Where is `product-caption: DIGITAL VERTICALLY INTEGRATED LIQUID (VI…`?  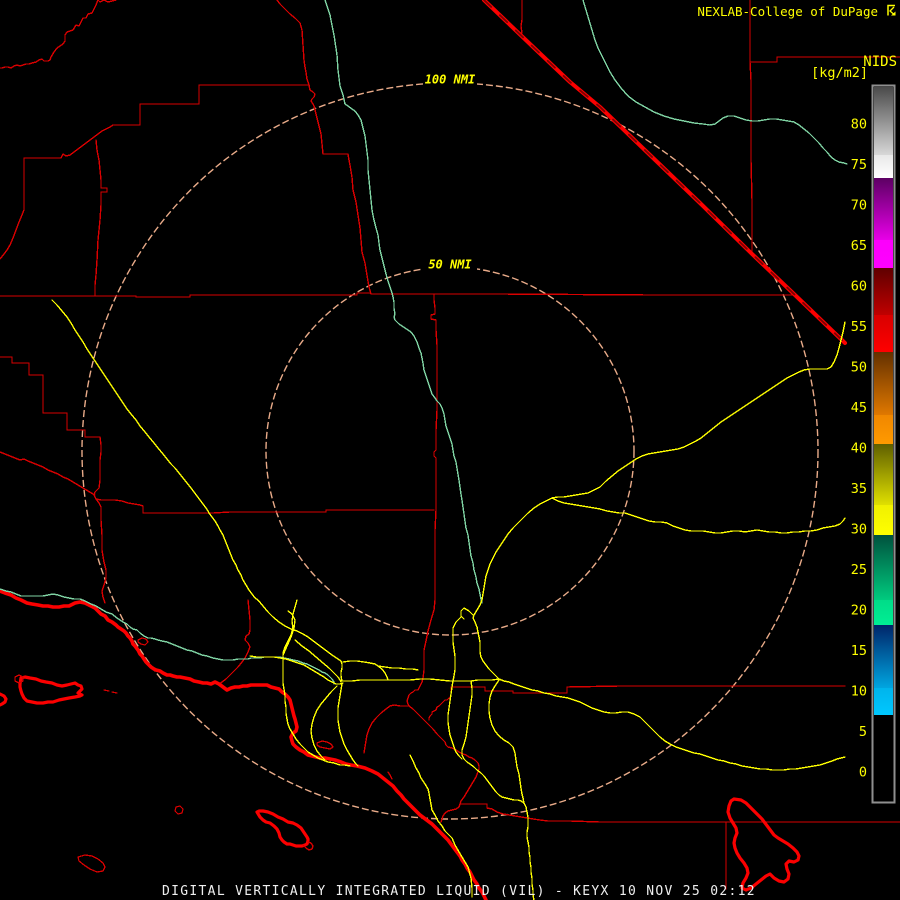
product-caption: DIGITAL VERTICALLY INTEGRATED LIQUID (VI… is located at coordinates (459, 891).